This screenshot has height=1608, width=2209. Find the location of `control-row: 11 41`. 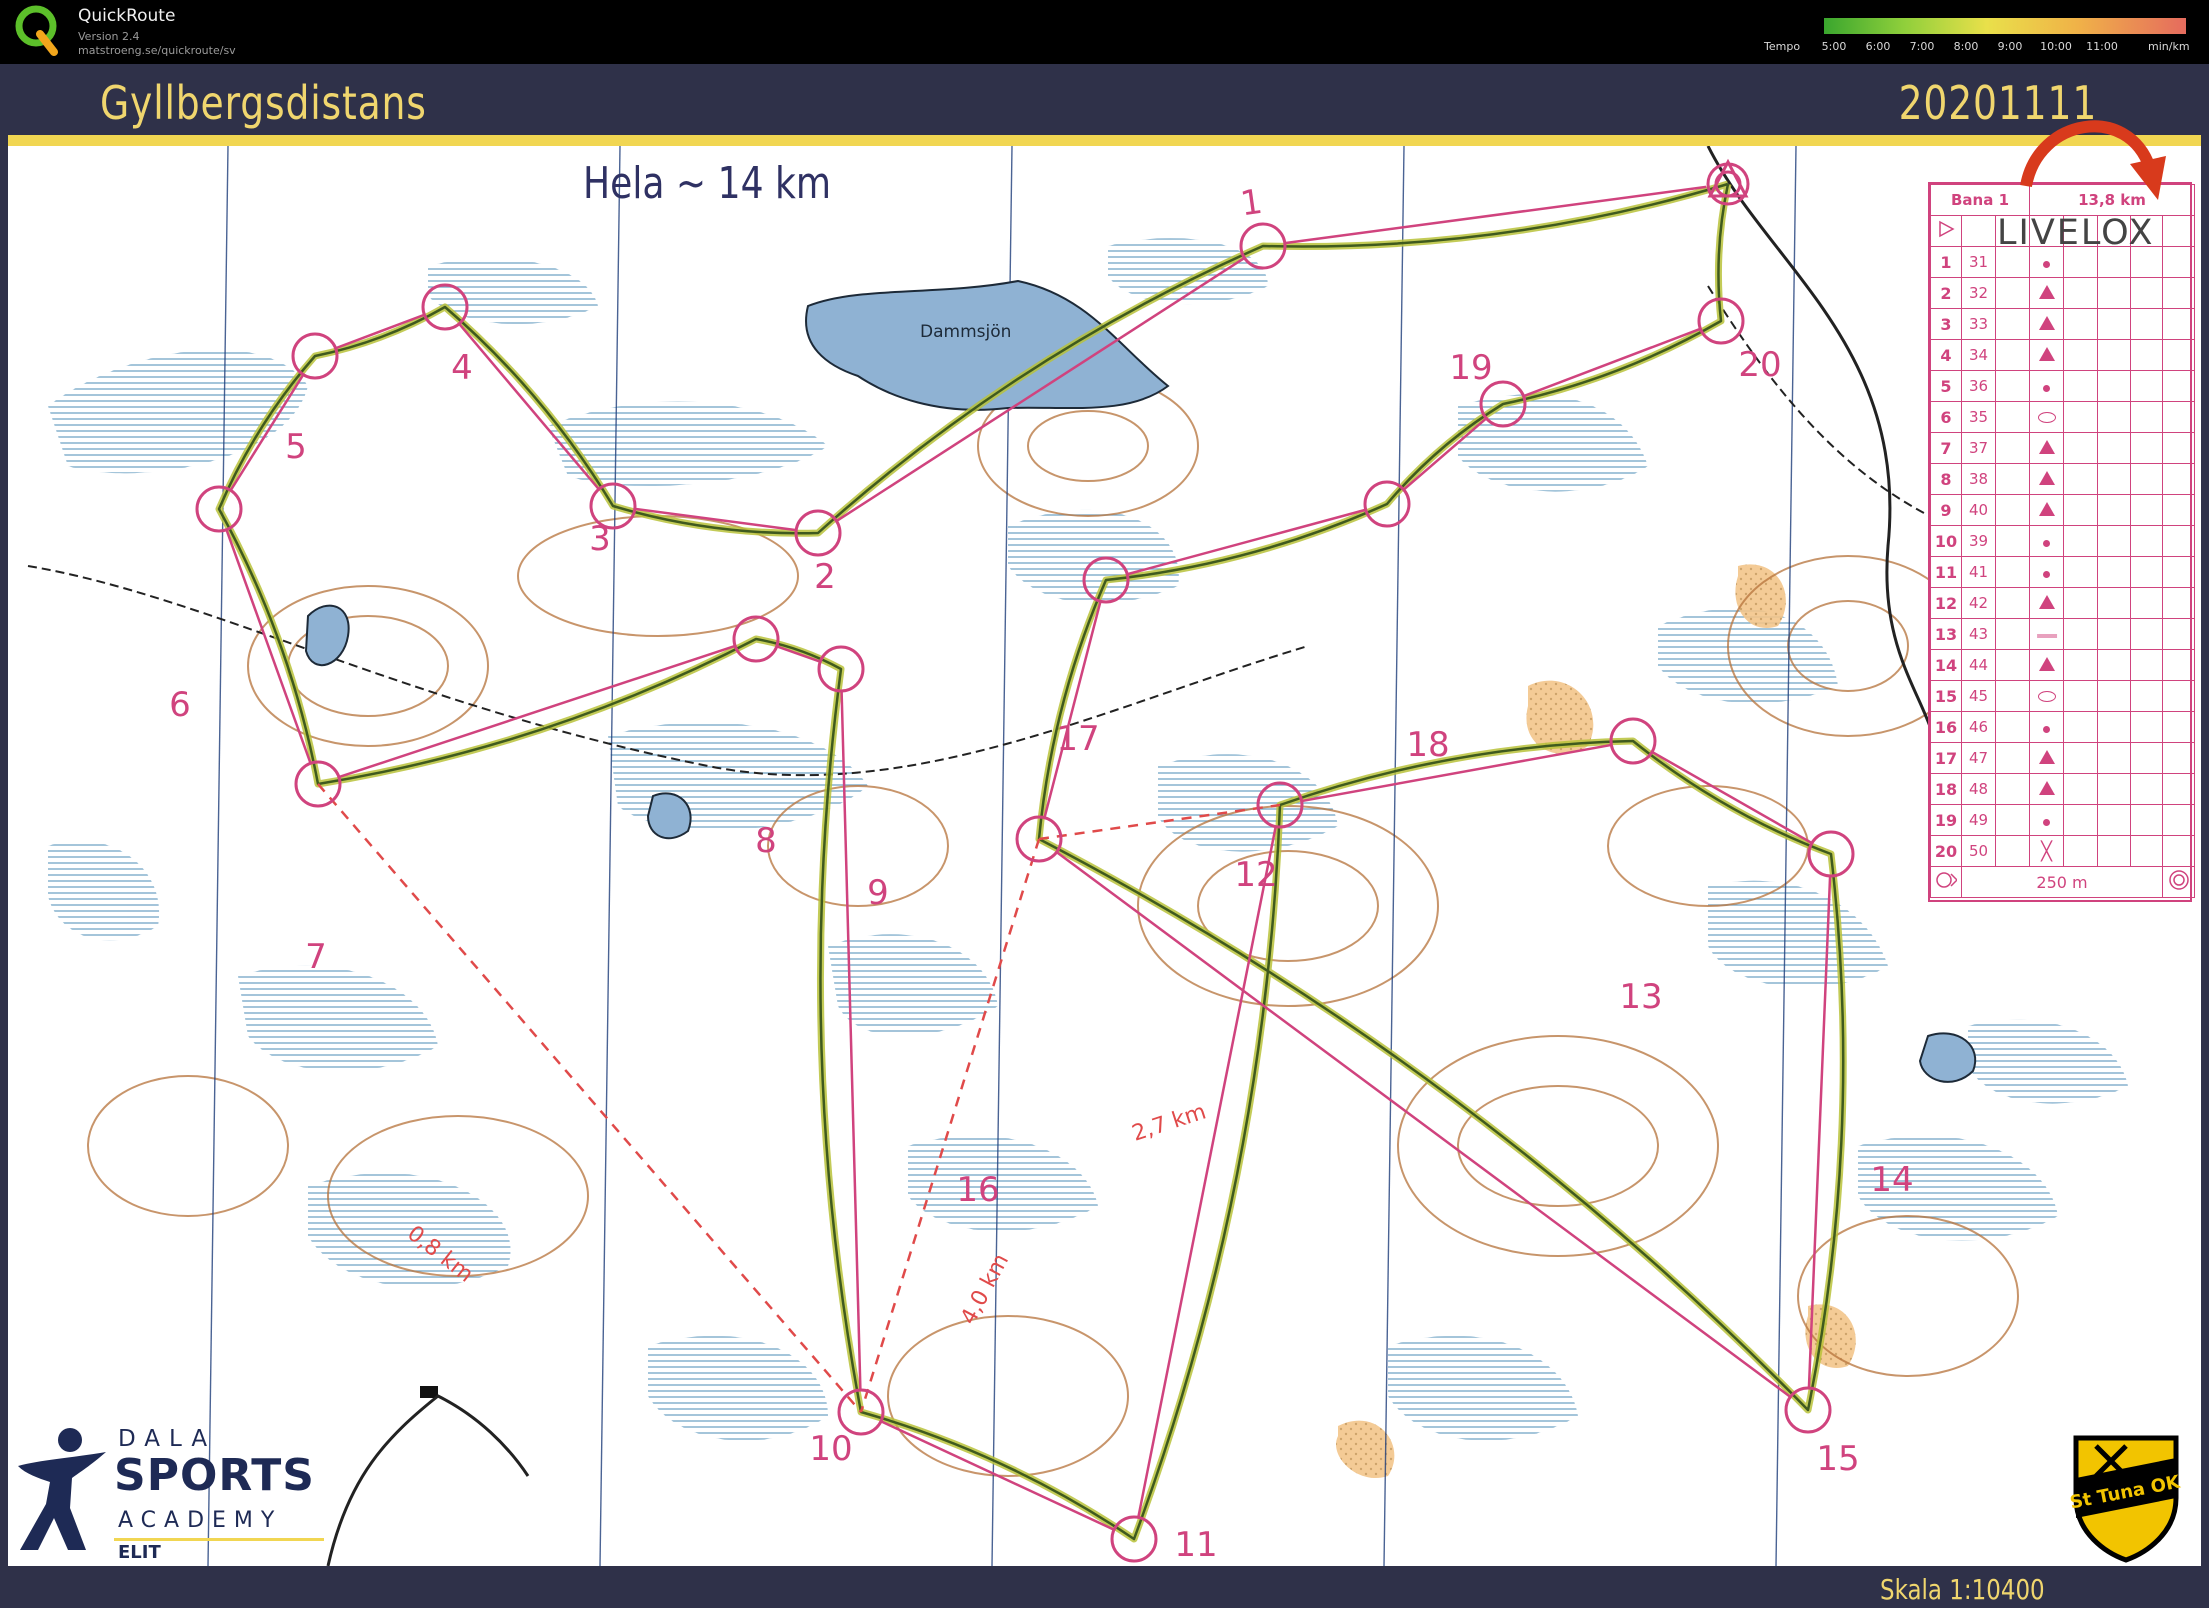

control-row: 11 41 is located at coordinates (2063, 572).